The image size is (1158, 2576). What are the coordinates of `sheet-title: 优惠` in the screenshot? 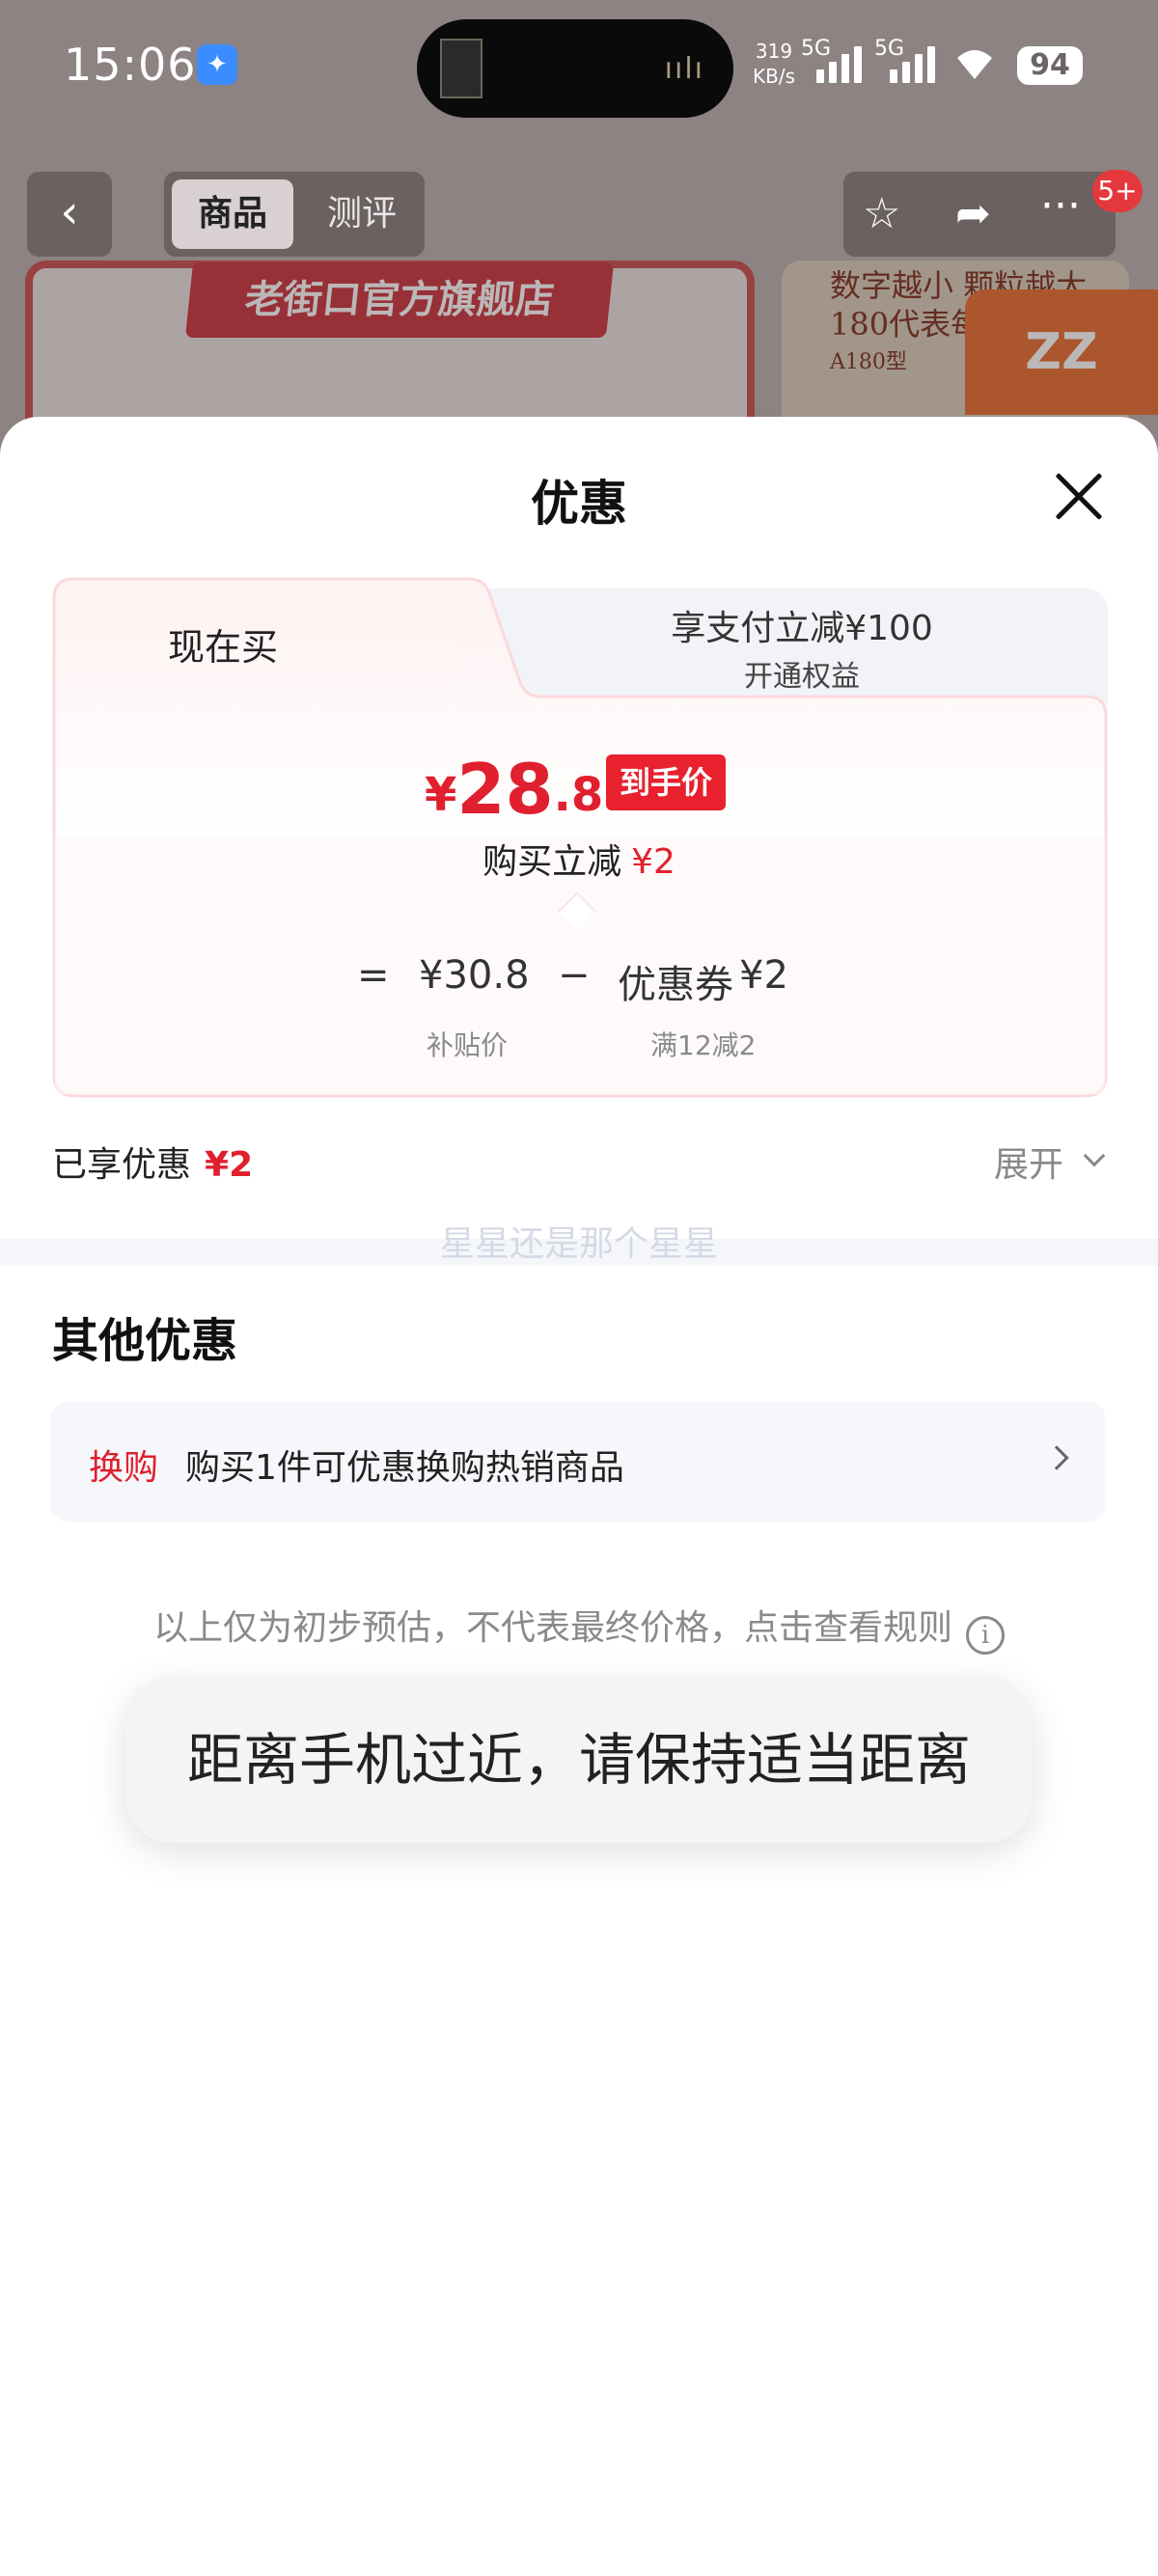 It's located at (579, 504).